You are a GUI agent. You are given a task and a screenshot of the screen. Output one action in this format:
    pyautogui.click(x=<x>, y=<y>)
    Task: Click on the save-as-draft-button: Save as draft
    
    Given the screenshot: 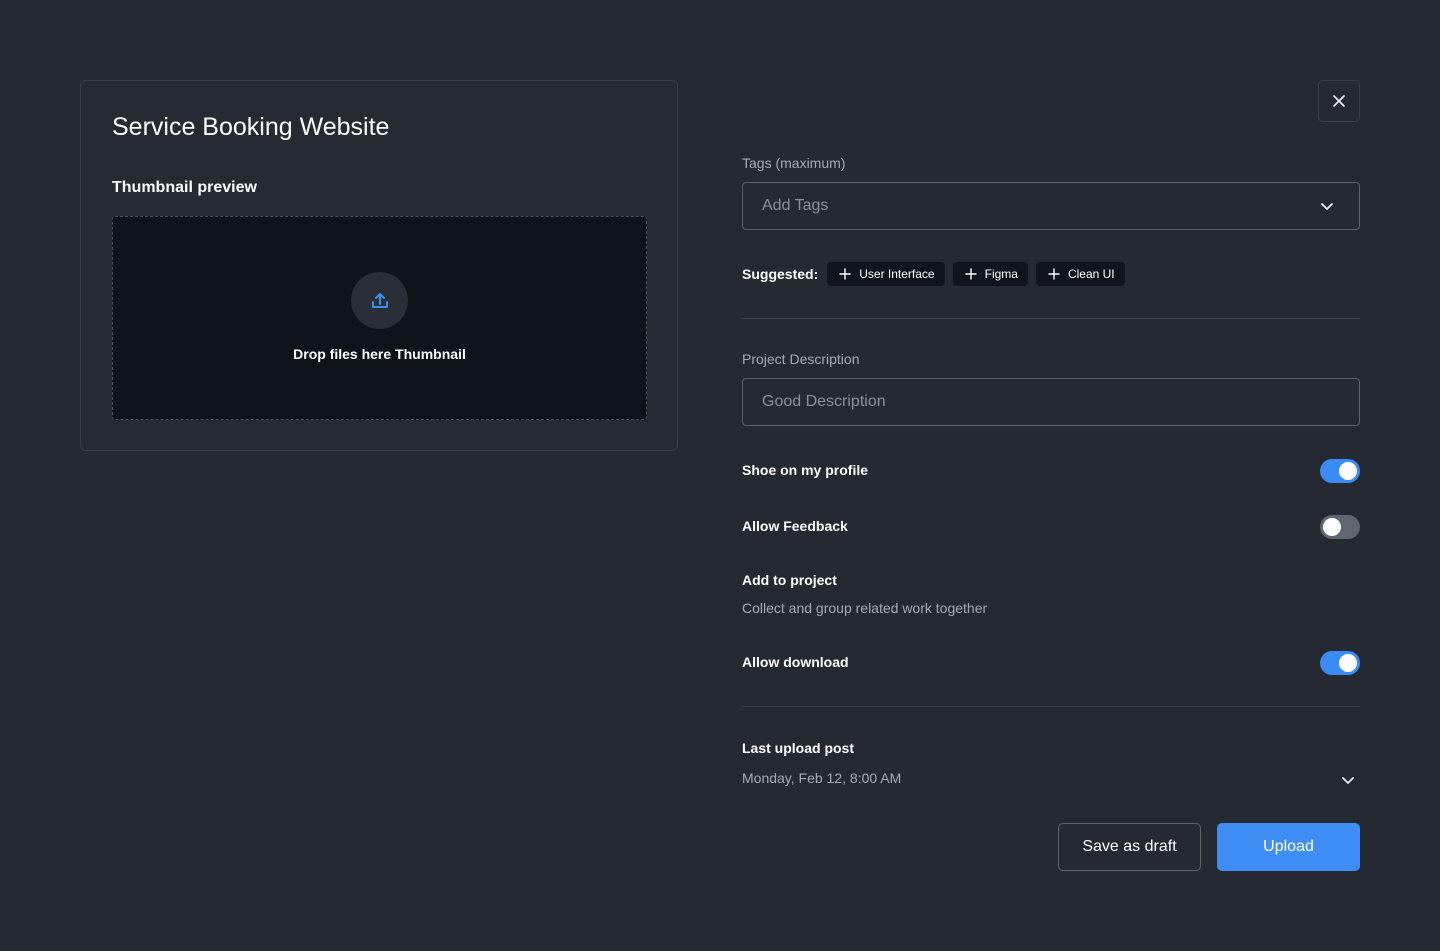 What is the action you would take?
    pyautogui.click(x=1129, y=847)
    